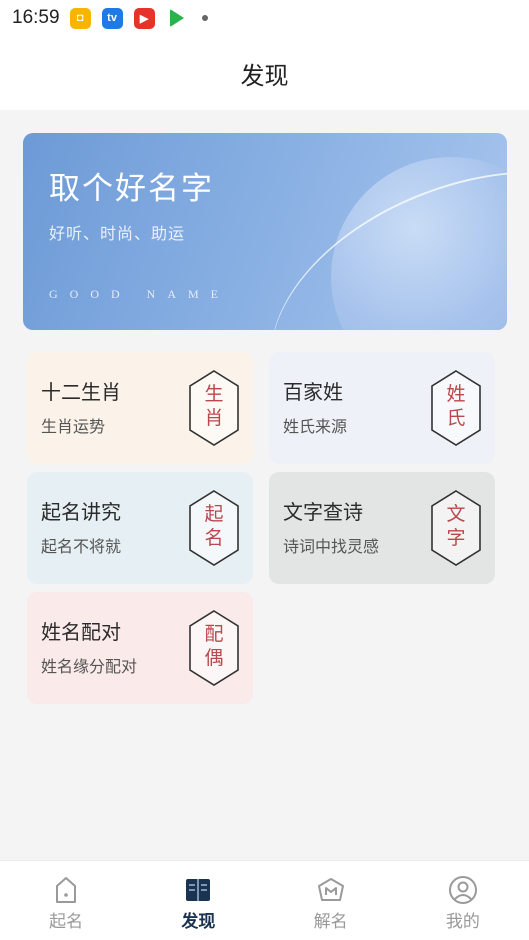 The image size is (529, 940). I want to click on banner-english-text: GOOD NAME, so click(139, 294).